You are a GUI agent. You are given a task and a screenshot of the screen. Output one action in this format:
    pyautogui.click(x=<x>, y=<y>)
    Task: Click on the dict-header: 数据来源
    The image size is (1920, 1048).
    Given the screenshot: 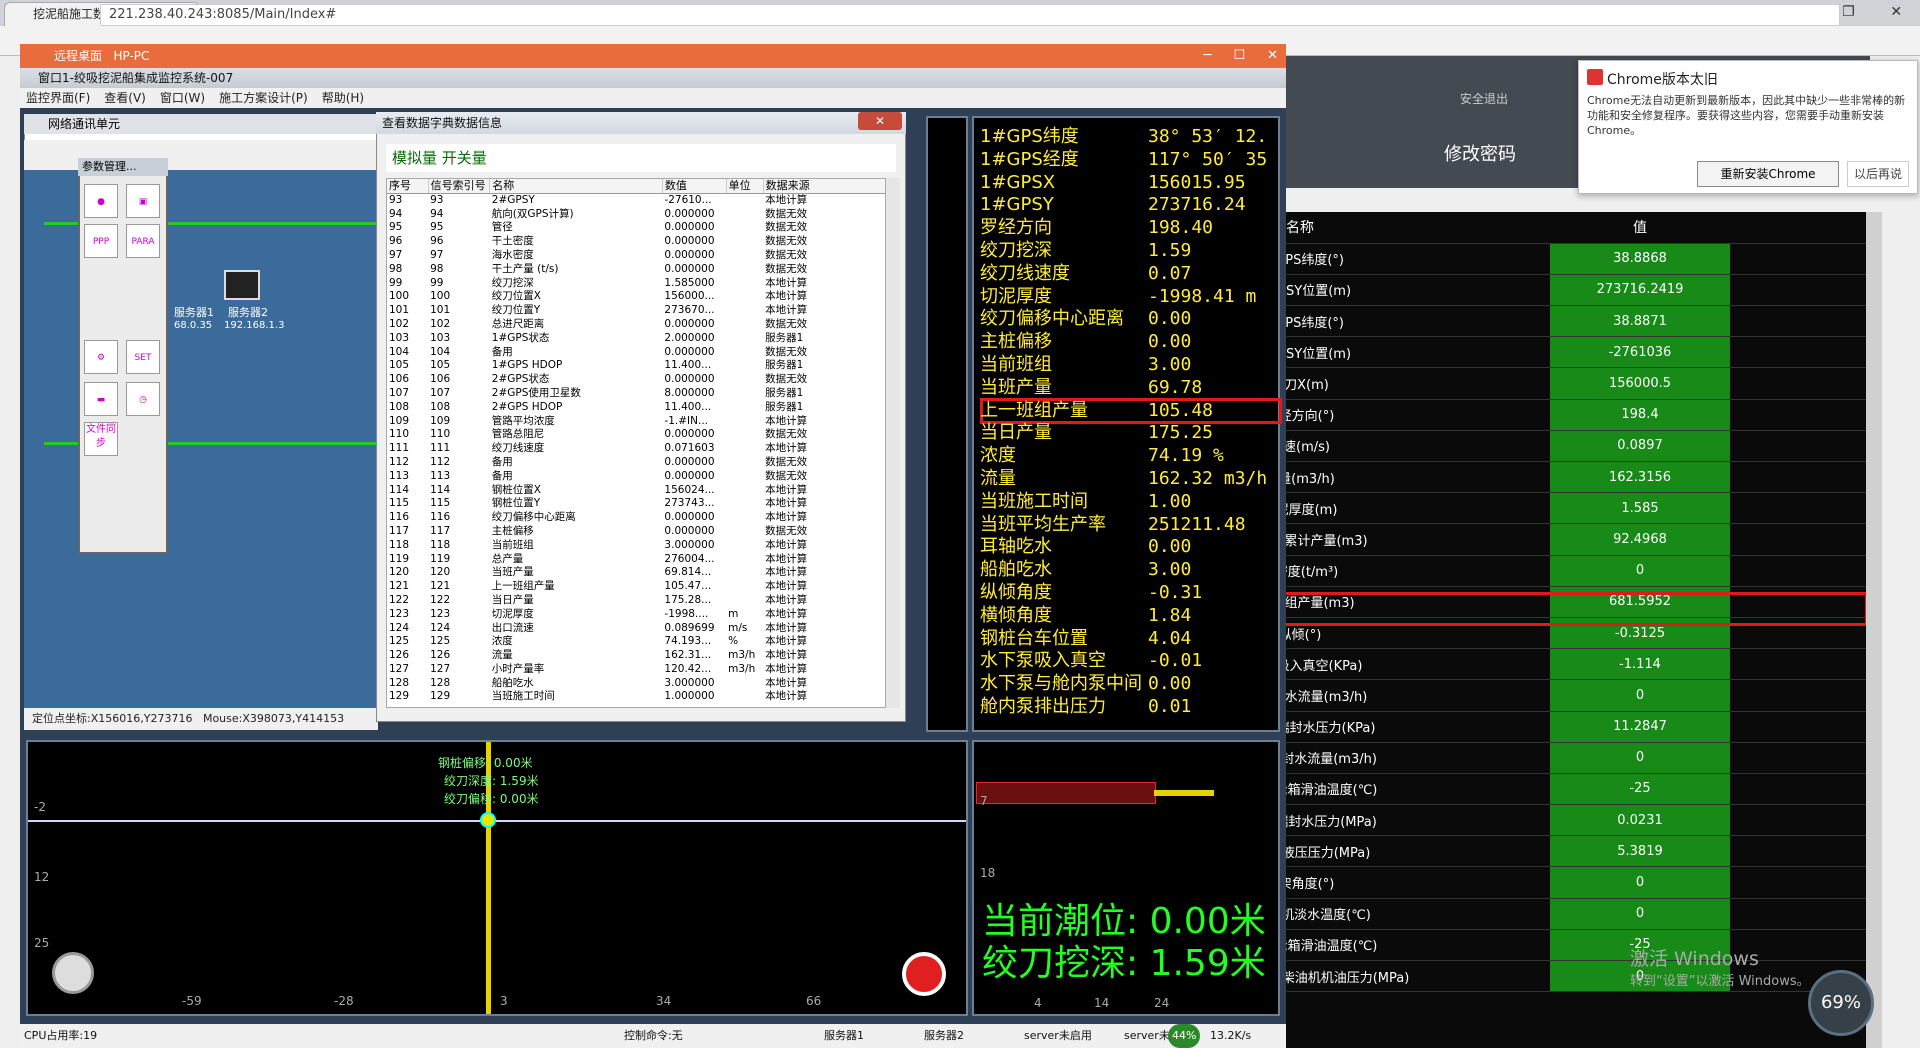 What is the action you would take?
    pyautogui.click(x=824, y=186)
    